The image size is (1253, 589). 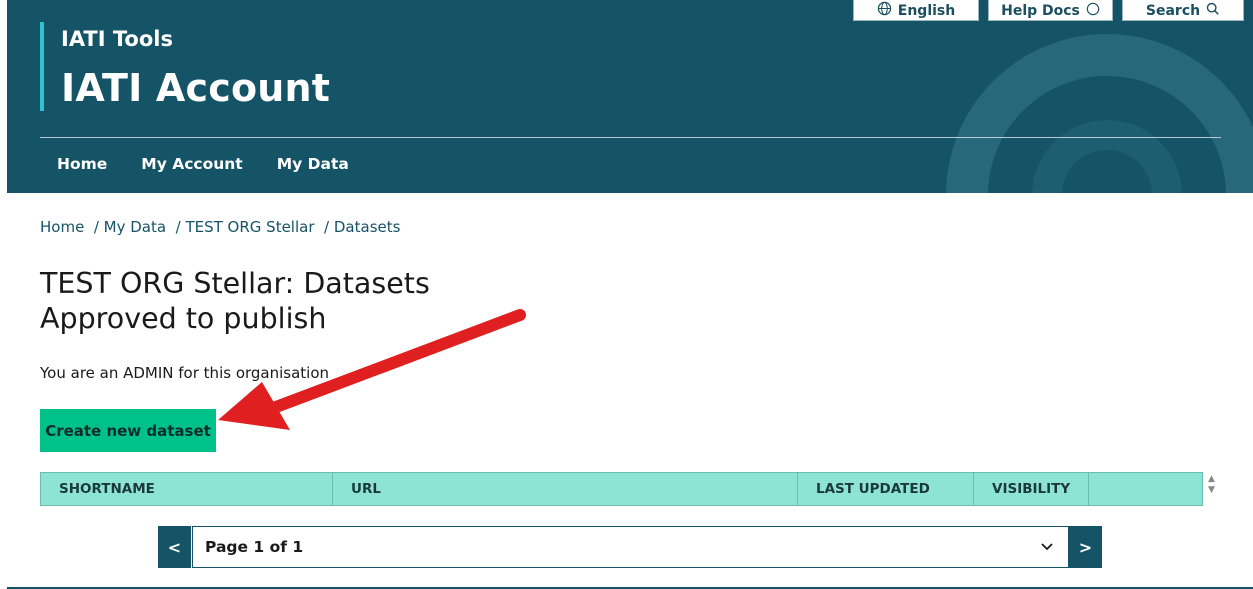 What do you see at coordinates (372, 369) in the screenshot?
I see `annotation-arrow` at bounding box center [372, 369].